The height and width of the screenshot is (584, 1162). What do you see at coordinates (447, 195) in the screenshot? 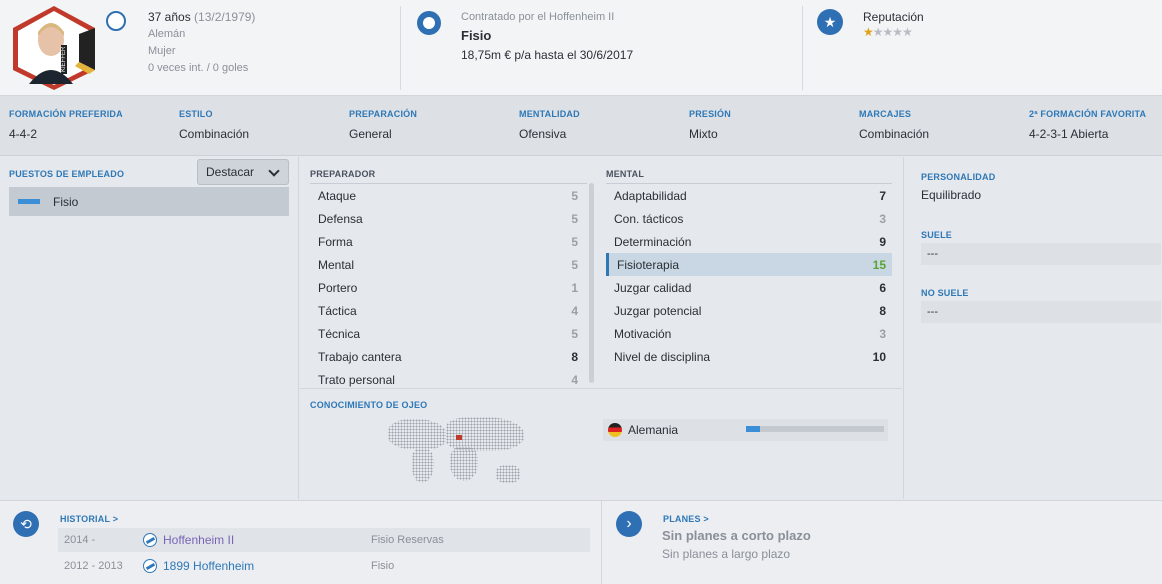
I see `coaching-row: Ataque 5` at bounding box center [447, 195].